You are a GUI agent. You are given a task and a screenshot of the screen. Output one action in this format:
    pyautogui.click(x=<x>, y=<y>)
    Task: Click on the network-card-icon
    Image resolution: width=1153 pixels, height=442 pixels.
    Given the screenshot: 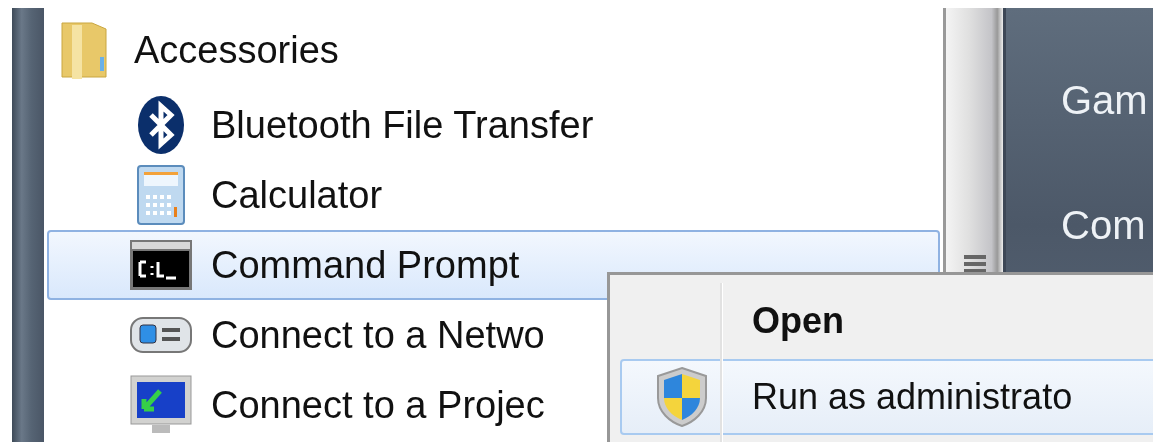 What is the action you would take?
    pyautogui.click(x=161, y=335)
    